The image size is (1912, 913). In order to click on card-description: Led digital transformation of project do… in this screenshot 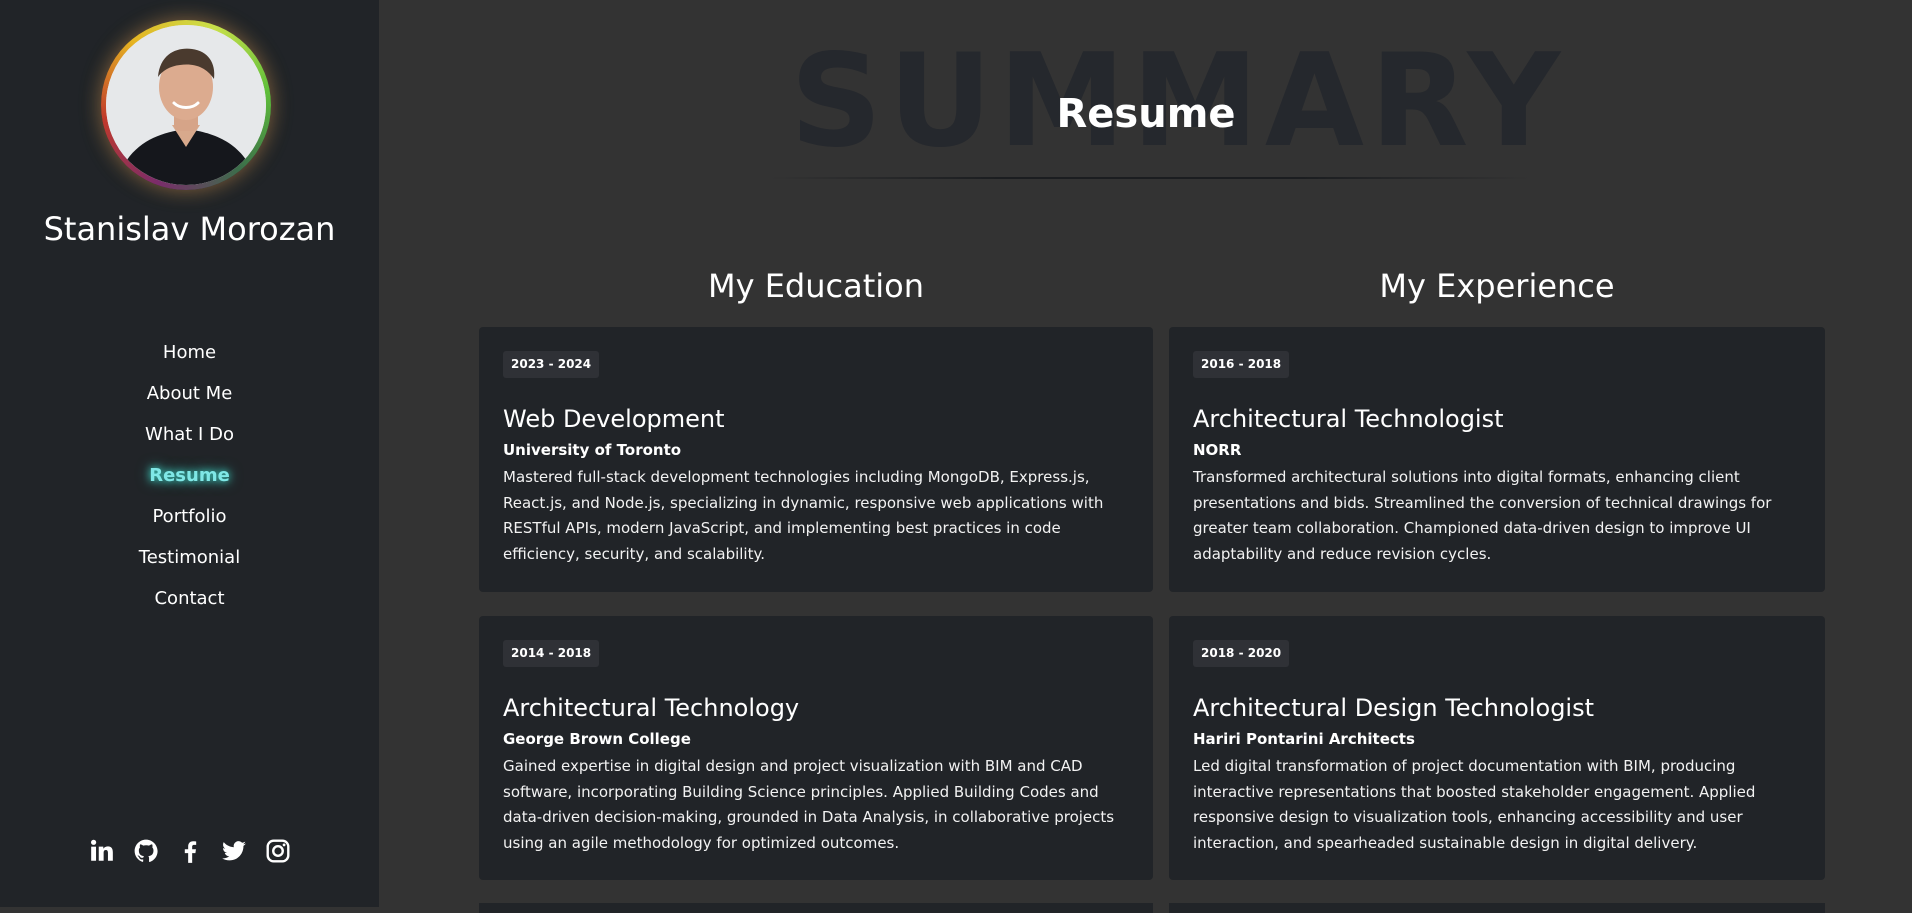, I will do `click(1474, 804)`.